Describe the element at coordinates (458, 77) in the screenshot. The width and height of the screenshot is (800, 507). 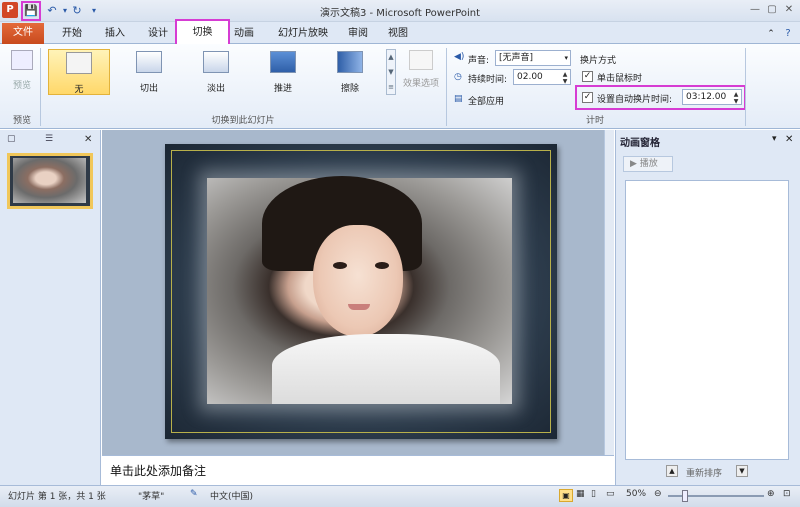
I see `duration-icon: ◷` at that location.